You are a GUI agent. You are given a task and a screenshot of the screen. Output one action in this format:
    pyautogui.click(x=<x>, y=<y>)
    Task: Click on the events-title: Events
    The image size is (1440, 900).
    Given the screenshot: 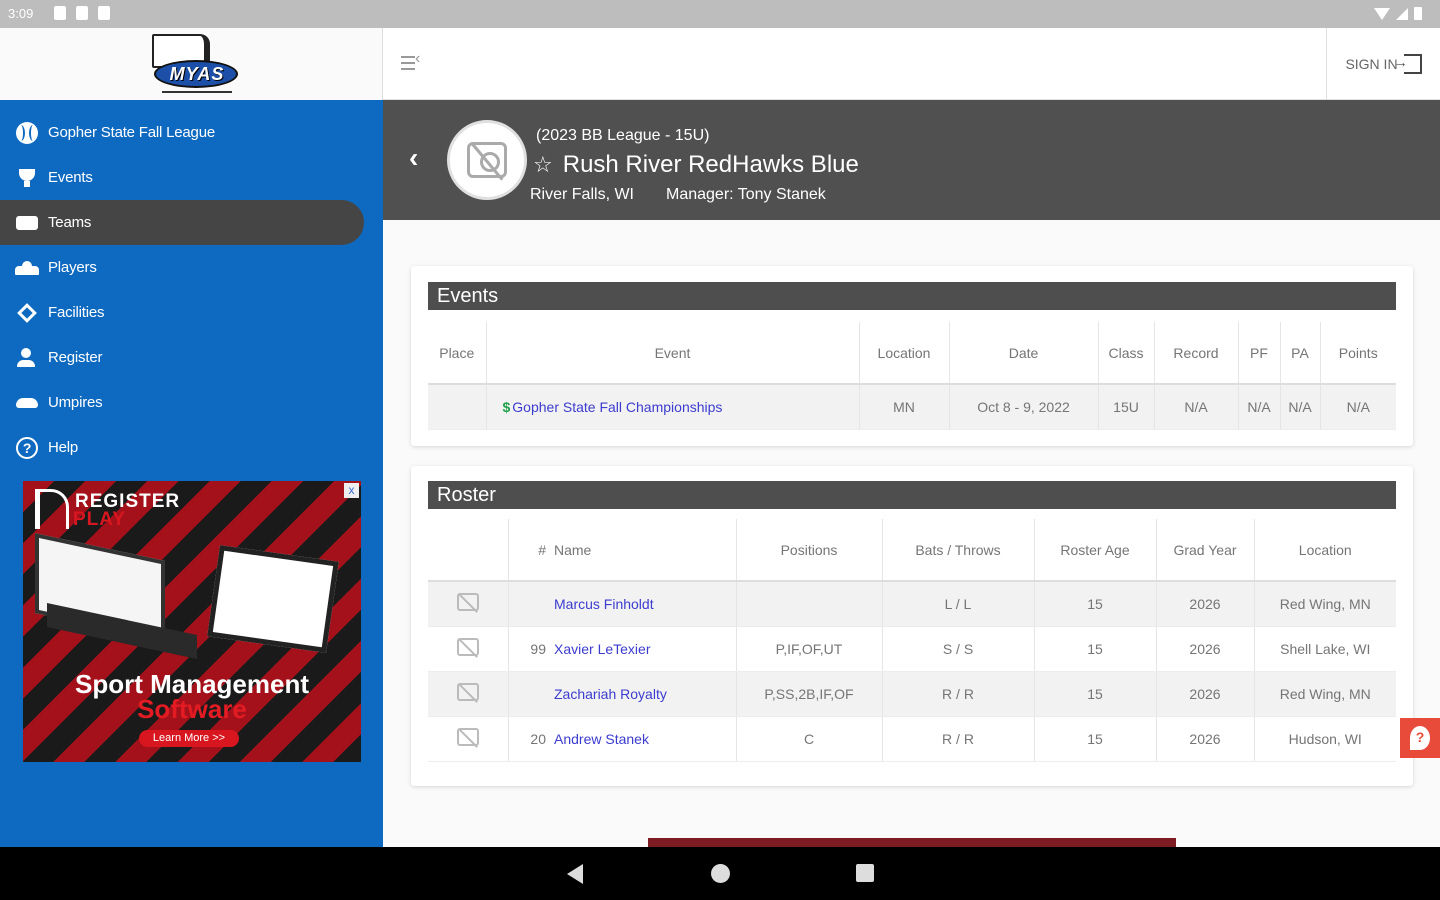 What is the action you would take?
    pyautogui.click(x=912, y=296)
    